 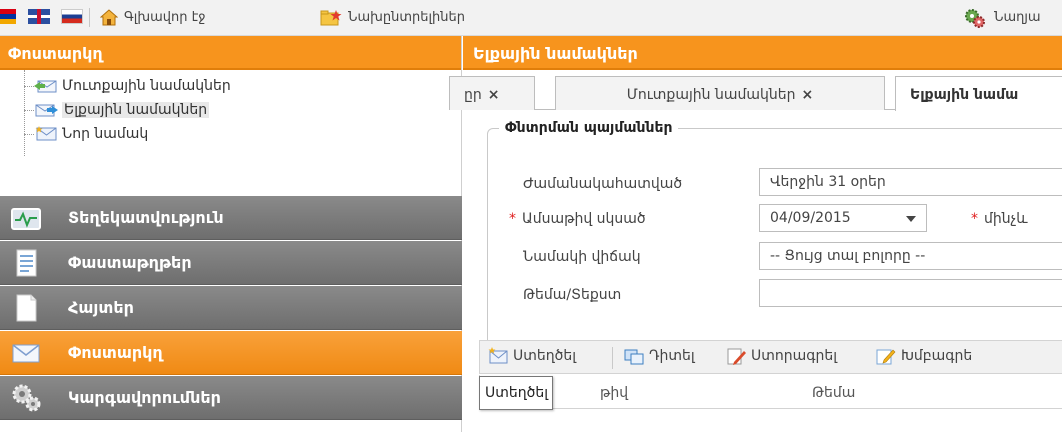 I want to click on sign-icon, so click(x=736, y=356).